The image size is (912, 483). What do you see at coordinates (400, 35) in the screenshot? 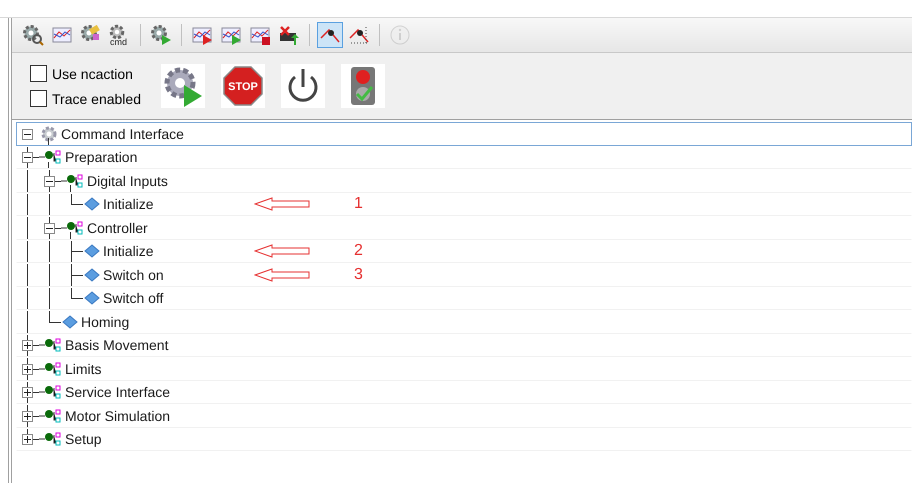
I see `info-icon` at bounding box center [400, 35].